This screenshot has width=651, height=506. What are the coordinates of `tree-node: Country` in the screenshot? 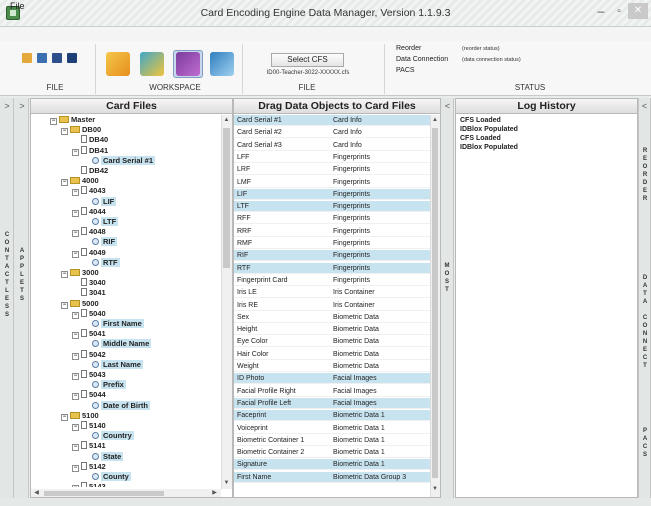 It's located at (108, 436).